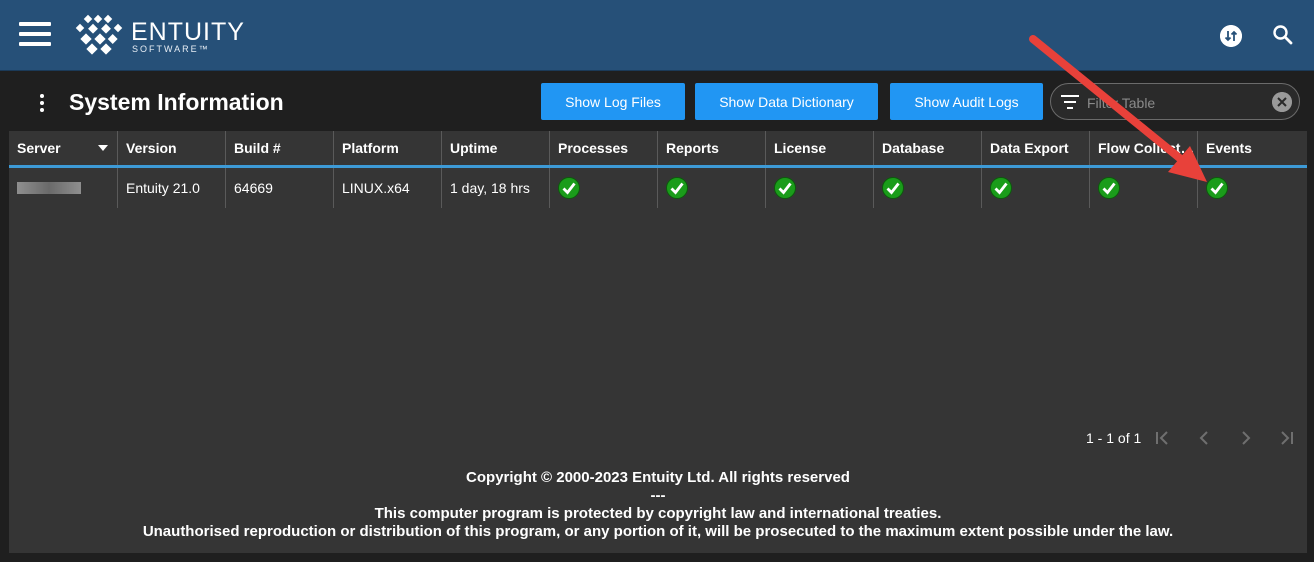 The image size is (1314, 562). What do you see at coordinates (604, 148) in the screenshot?
I see `column-header-processes: Processes` at bounding box center [604, 148].